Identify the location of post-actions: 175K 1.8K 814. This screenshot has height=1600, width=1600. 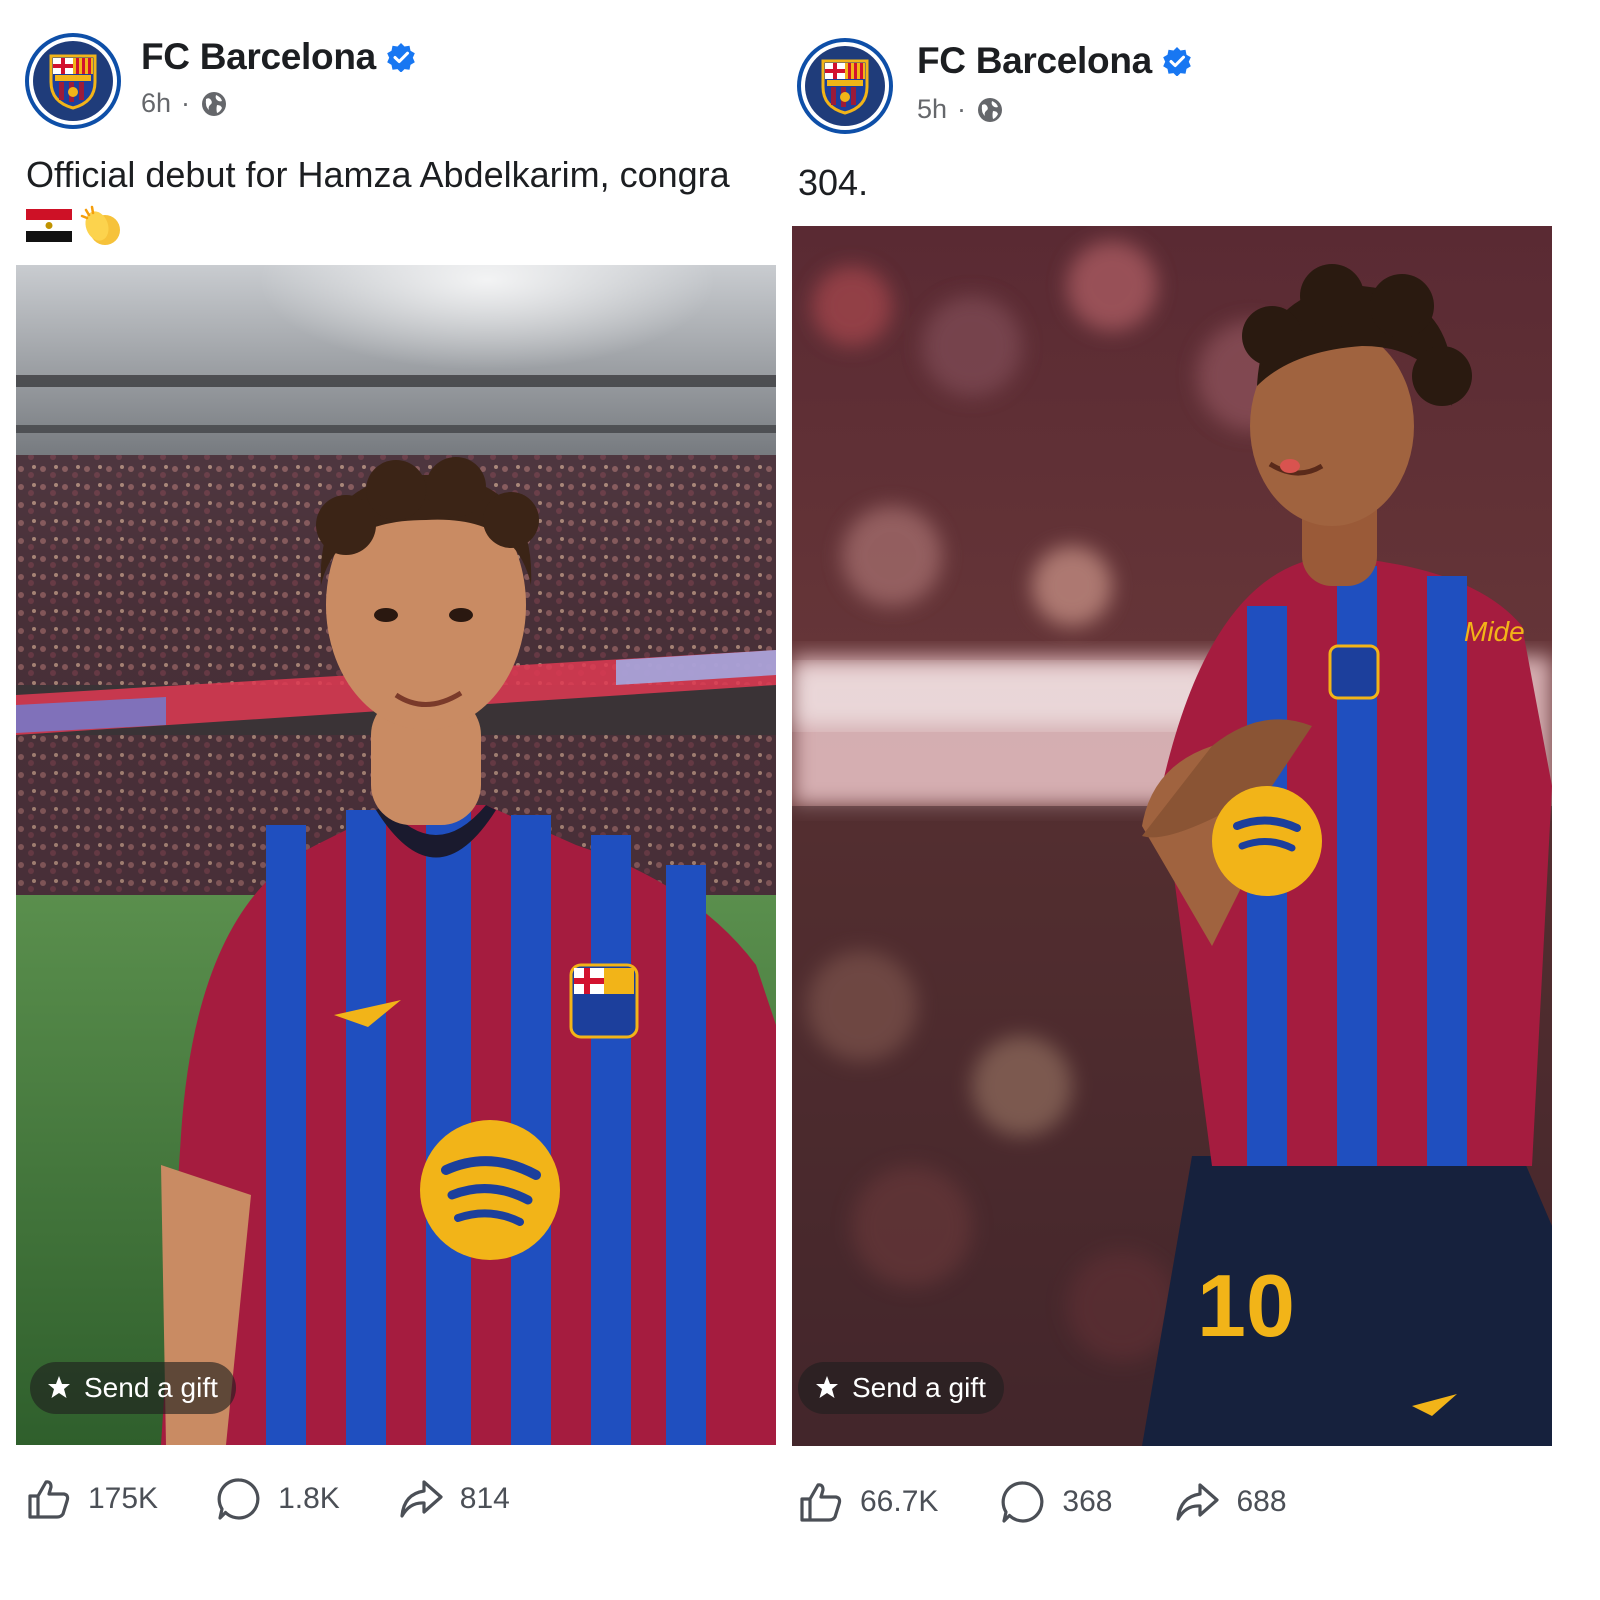
(268, 1499).